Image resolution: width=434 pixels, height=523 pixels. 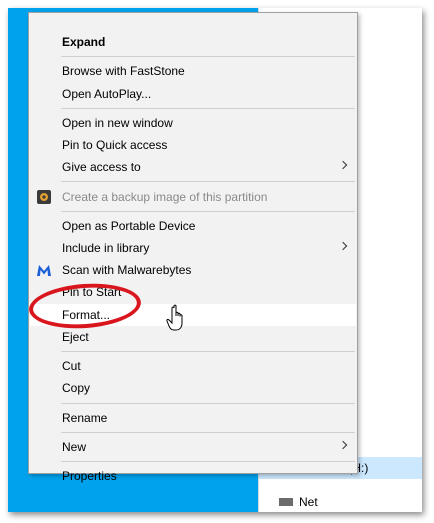 What do you see at coordinates (89, 476) in the screenshot?
I see `menu-item-label: Properties` at bounding box center [89, 476].